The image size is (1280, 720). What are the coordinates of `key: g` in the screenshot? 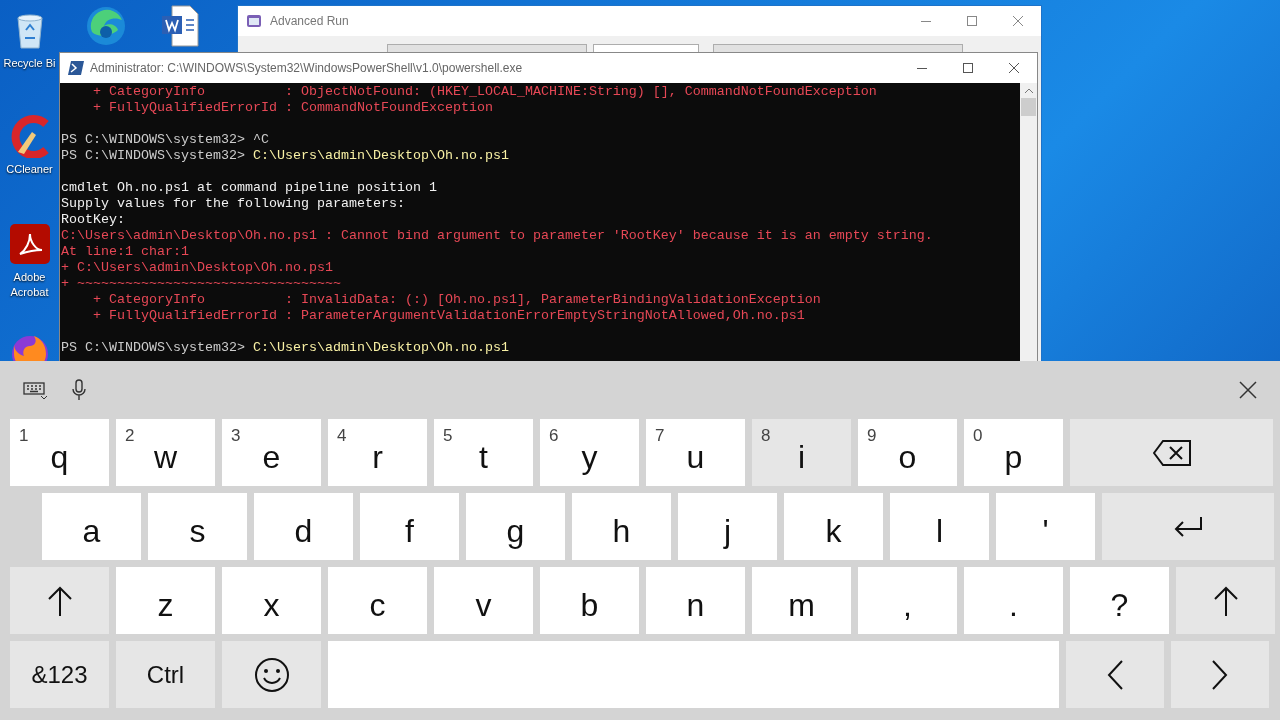 It's located at (515, 526).